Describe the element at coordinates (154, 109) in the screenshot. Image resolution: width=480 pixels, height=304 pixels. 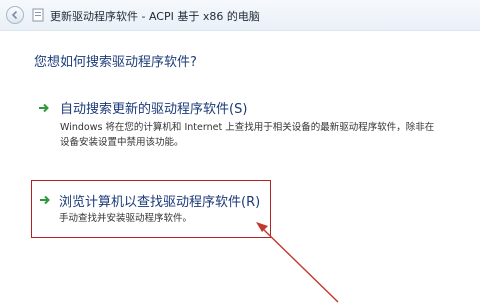
I see `option-auto-search-title: 自动搜索更新的驱动程序软件(S)` at that location.